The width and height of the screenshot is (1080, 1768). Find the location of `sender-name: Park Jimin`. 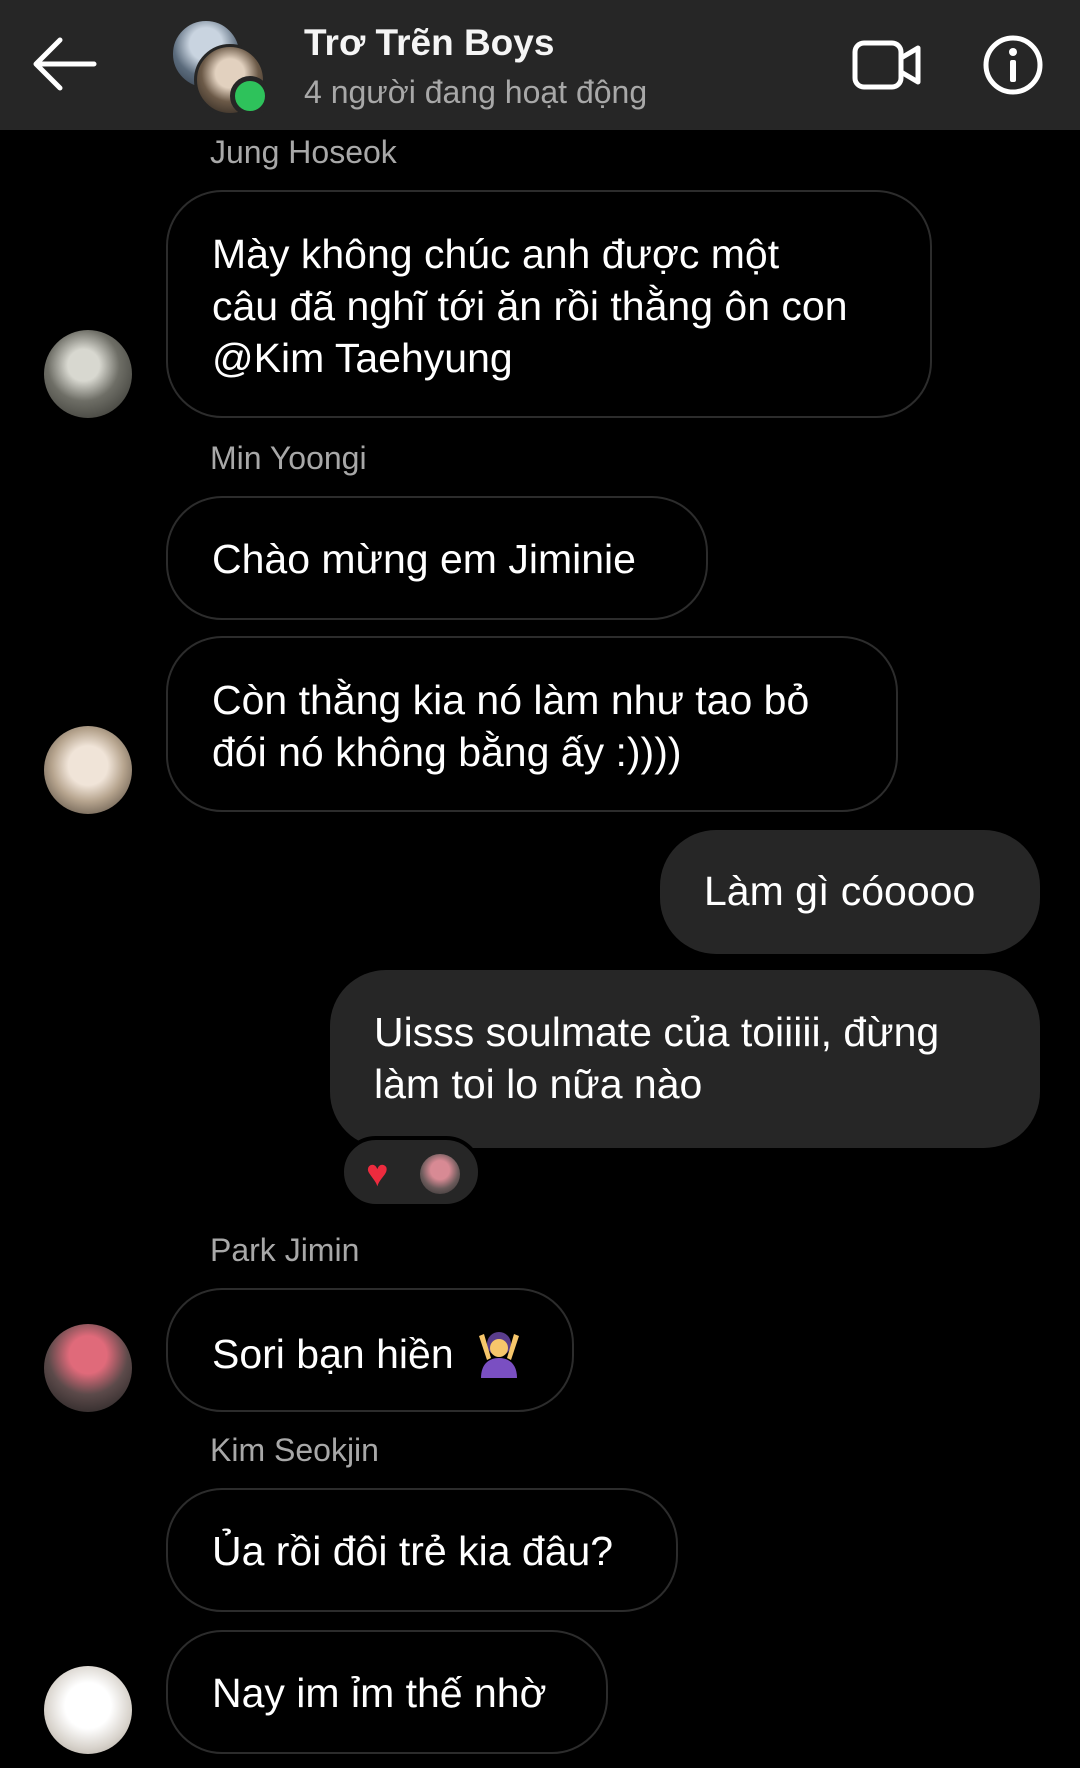

sender-name: Park Jimin is located at coordinates (285, 1250).